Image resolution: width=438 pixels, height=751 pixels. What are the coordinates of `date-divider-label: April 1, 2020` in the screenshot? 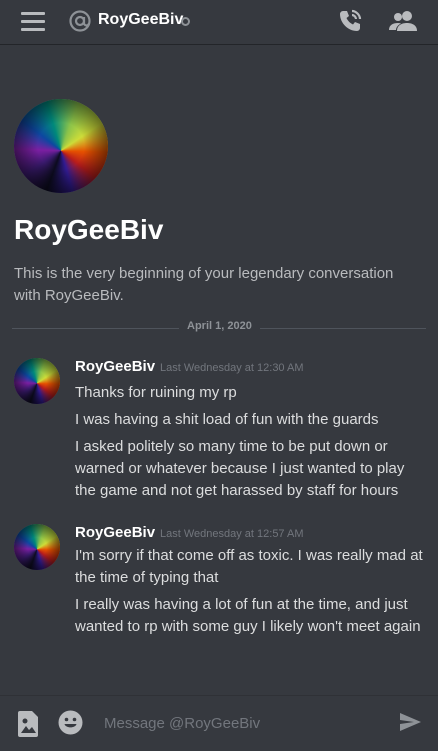 It's located at (219, 326).